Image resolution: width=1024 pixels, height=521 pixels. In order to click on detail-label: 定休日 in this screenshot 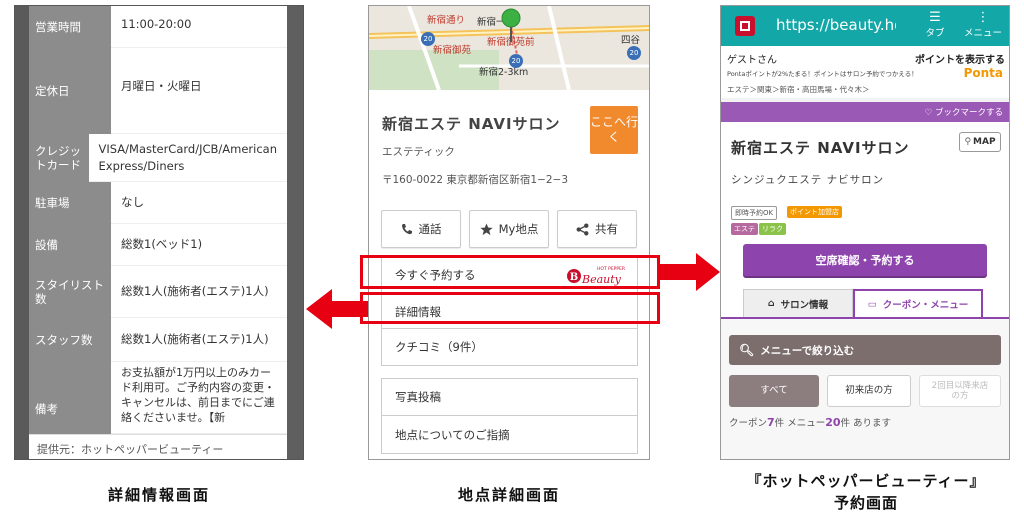, I will do `click(70, 91)`.